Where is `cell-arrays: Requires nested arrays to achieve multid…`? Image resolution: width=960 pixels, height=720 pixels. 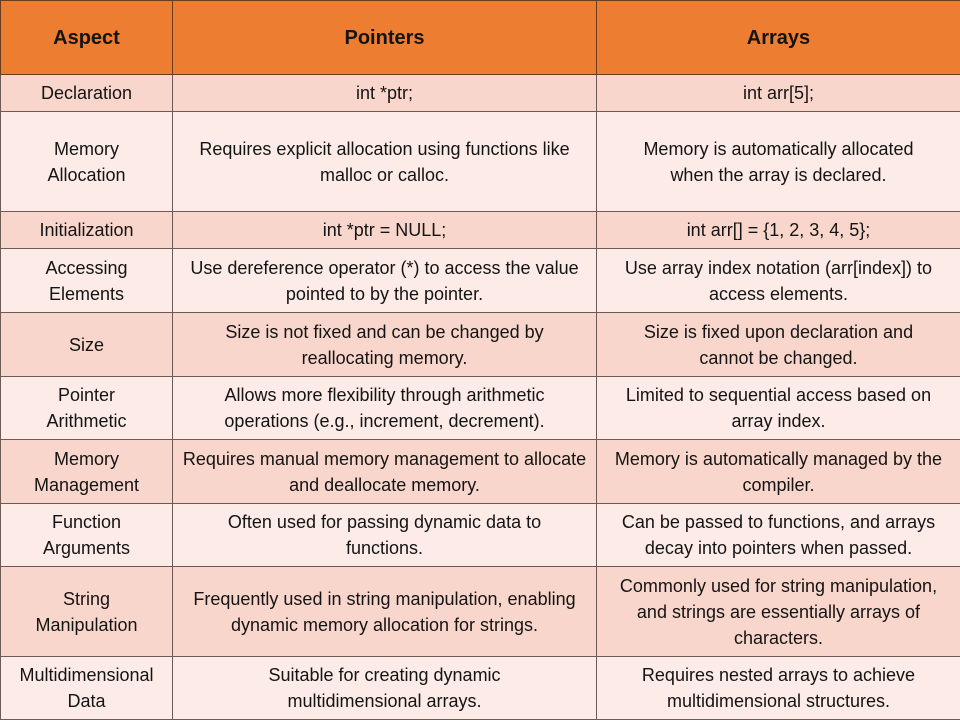
cell-arrays: Requires nested arrays to achieve multid… is located at coordinates (778, 688).